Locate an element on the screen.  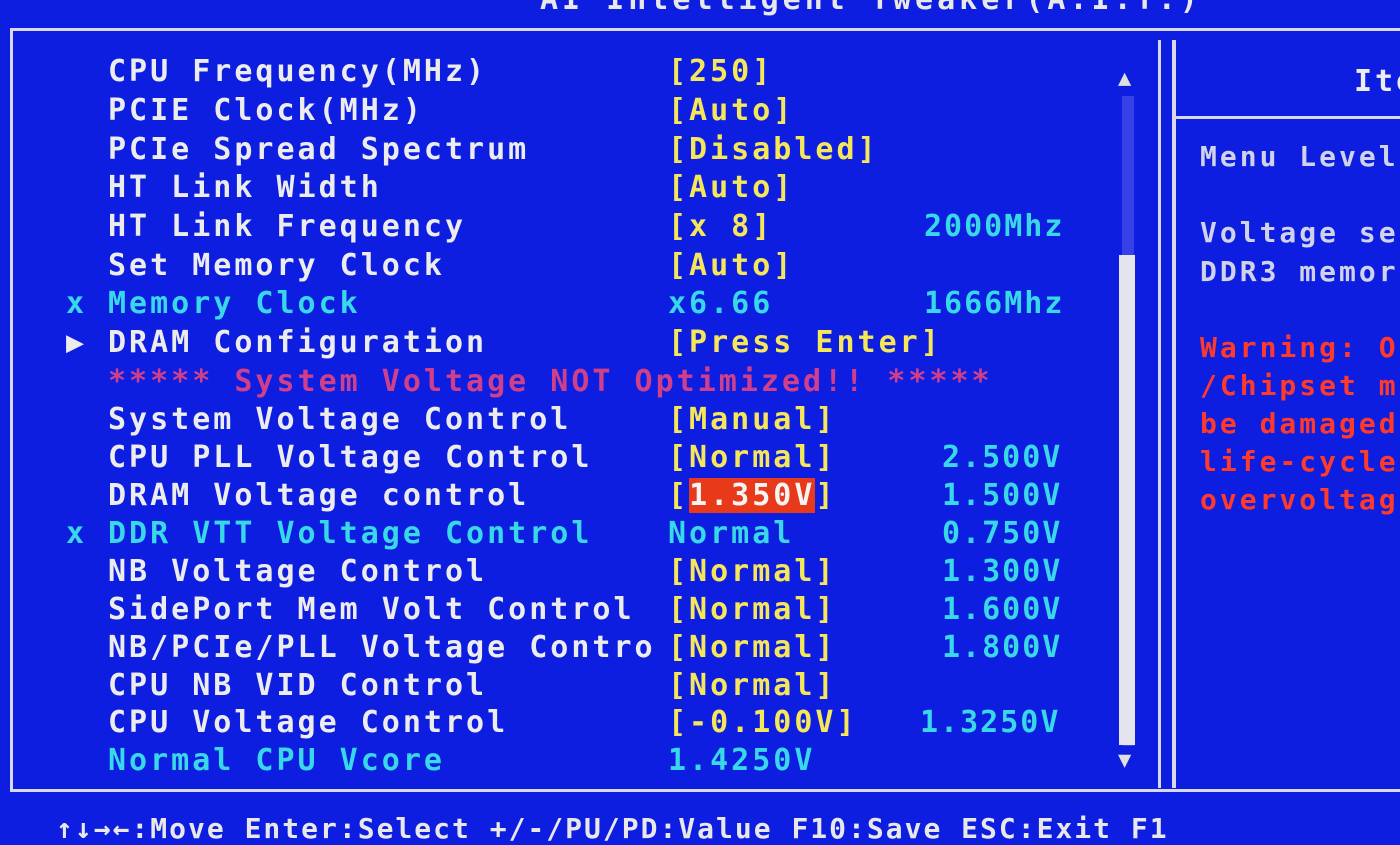
help-warning-line: overvoltag is located at coordinates (1299, 499).